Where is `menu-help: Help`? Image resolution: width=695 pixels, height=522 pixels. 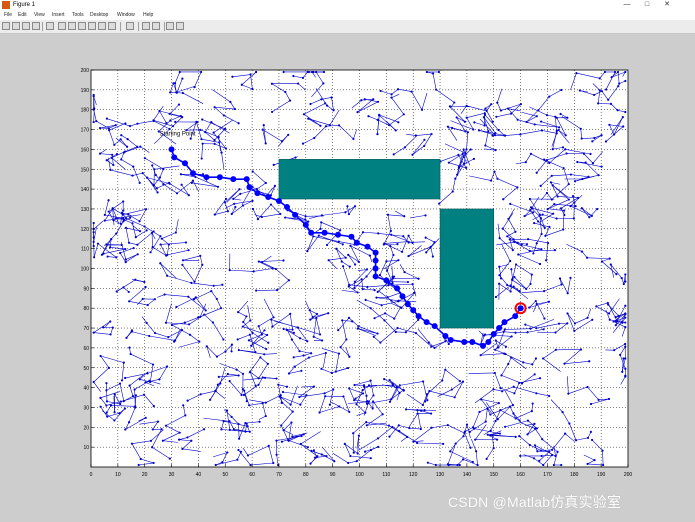 menu-help: Help is located at coordinates (148, 15).